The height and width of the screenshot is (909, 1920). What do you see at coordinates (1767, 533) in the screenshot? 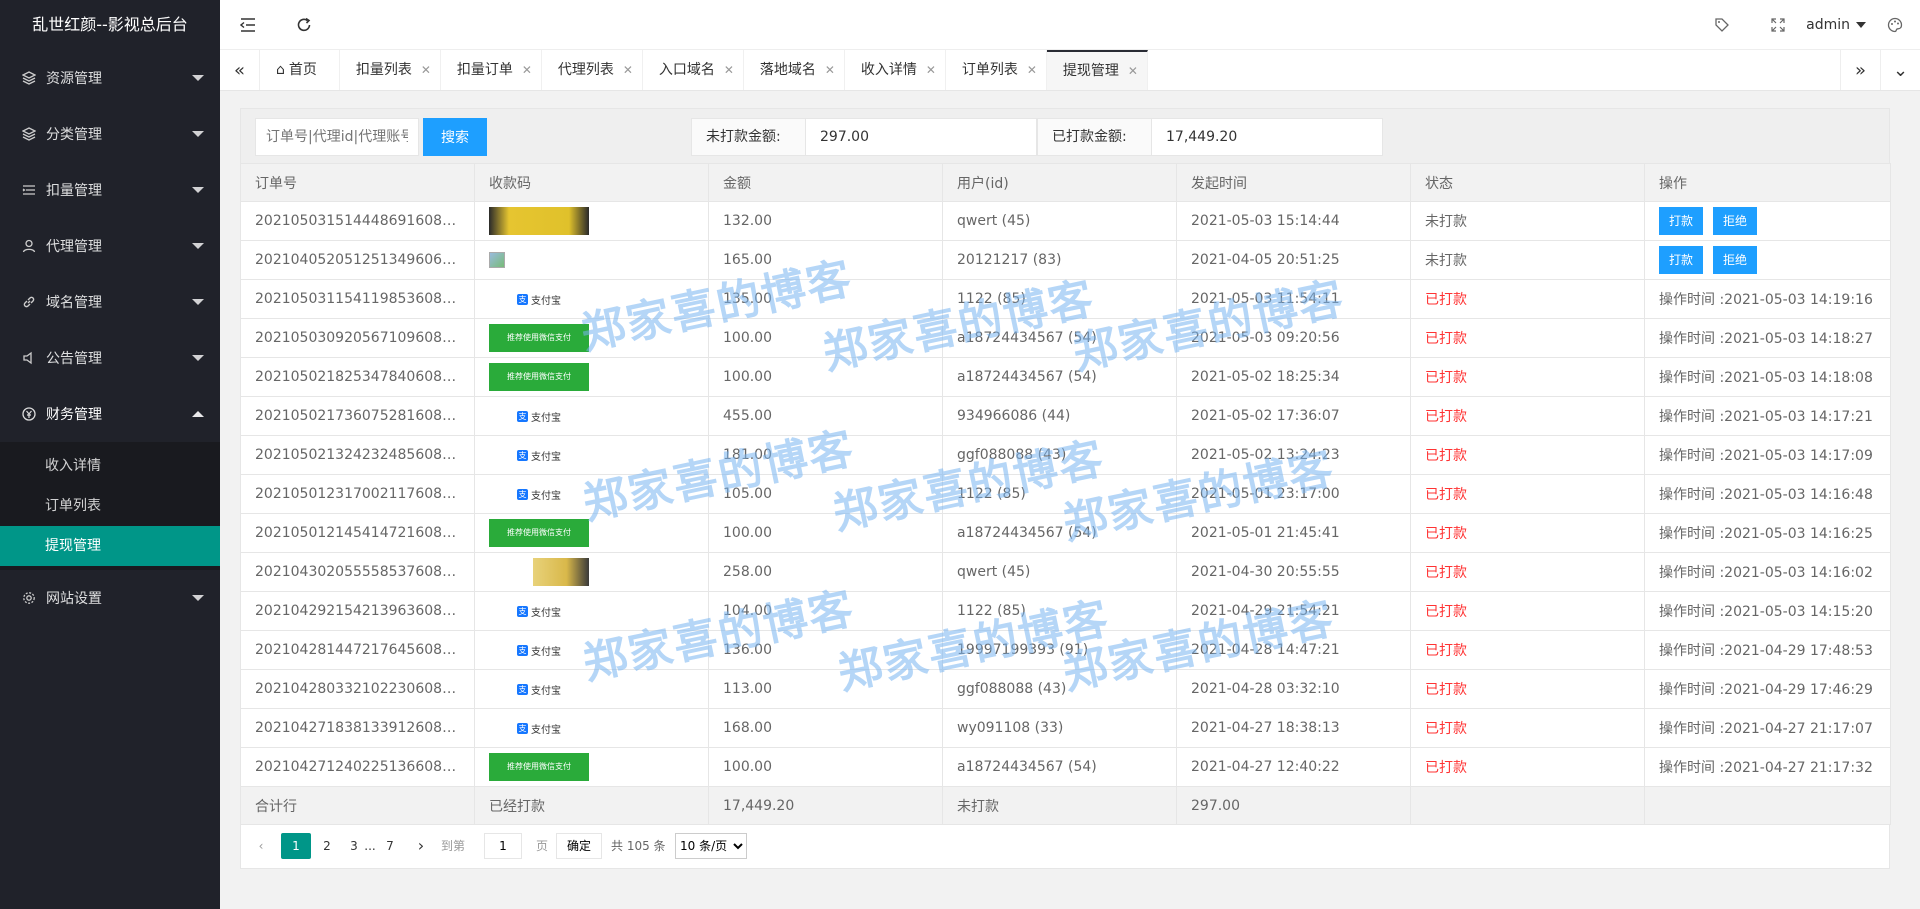
I see `operation-time: 操作时间 :2021-05-03 14:16:25` at bounding box center [1767, 533].